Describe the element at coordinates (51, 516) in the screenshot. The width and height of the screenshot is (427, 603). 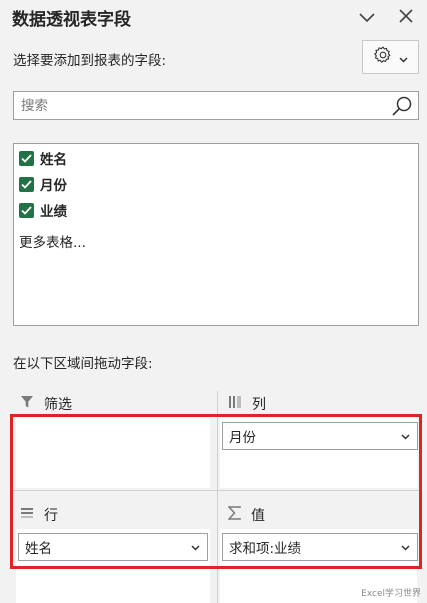
I see `rows-area-label: 行` at that location.